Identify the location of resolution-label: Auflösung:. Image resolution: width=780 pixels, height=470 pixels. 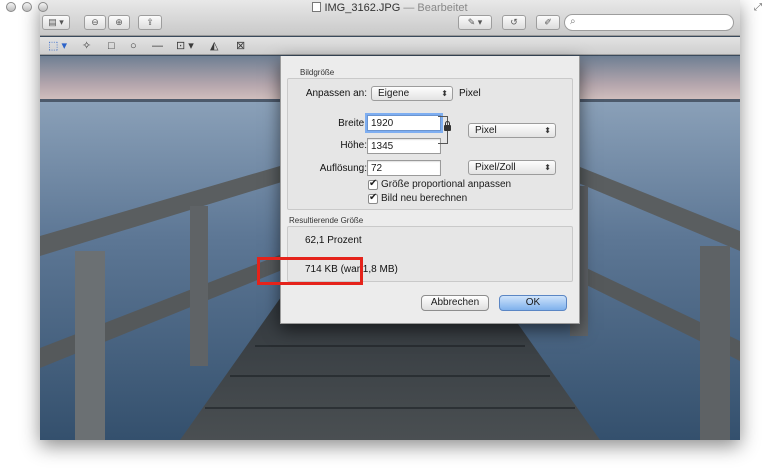
(343, 168).